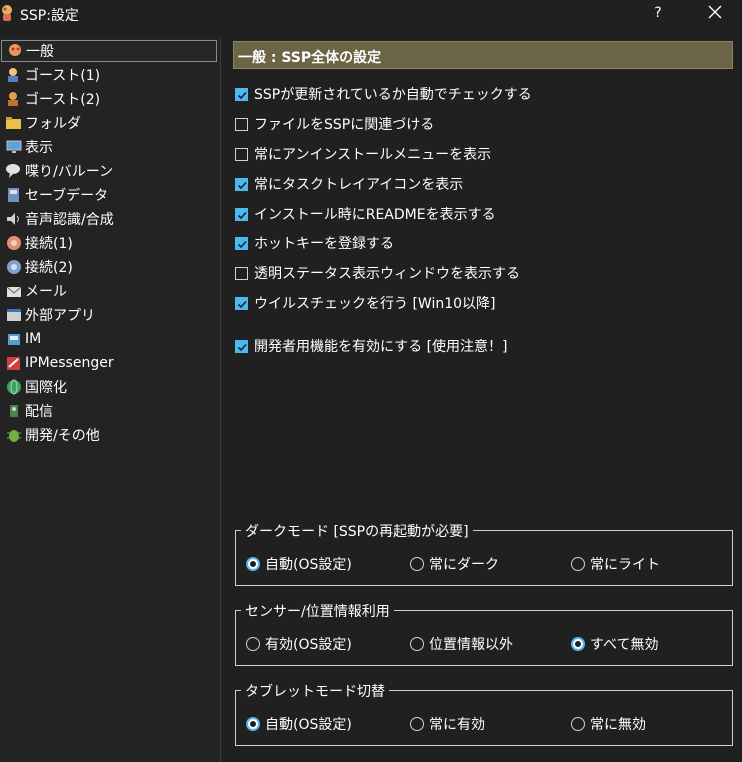  Describe the element at coordinates (46, 292) in the screenshot. I see `sidebar-item-label: メール` at that location.